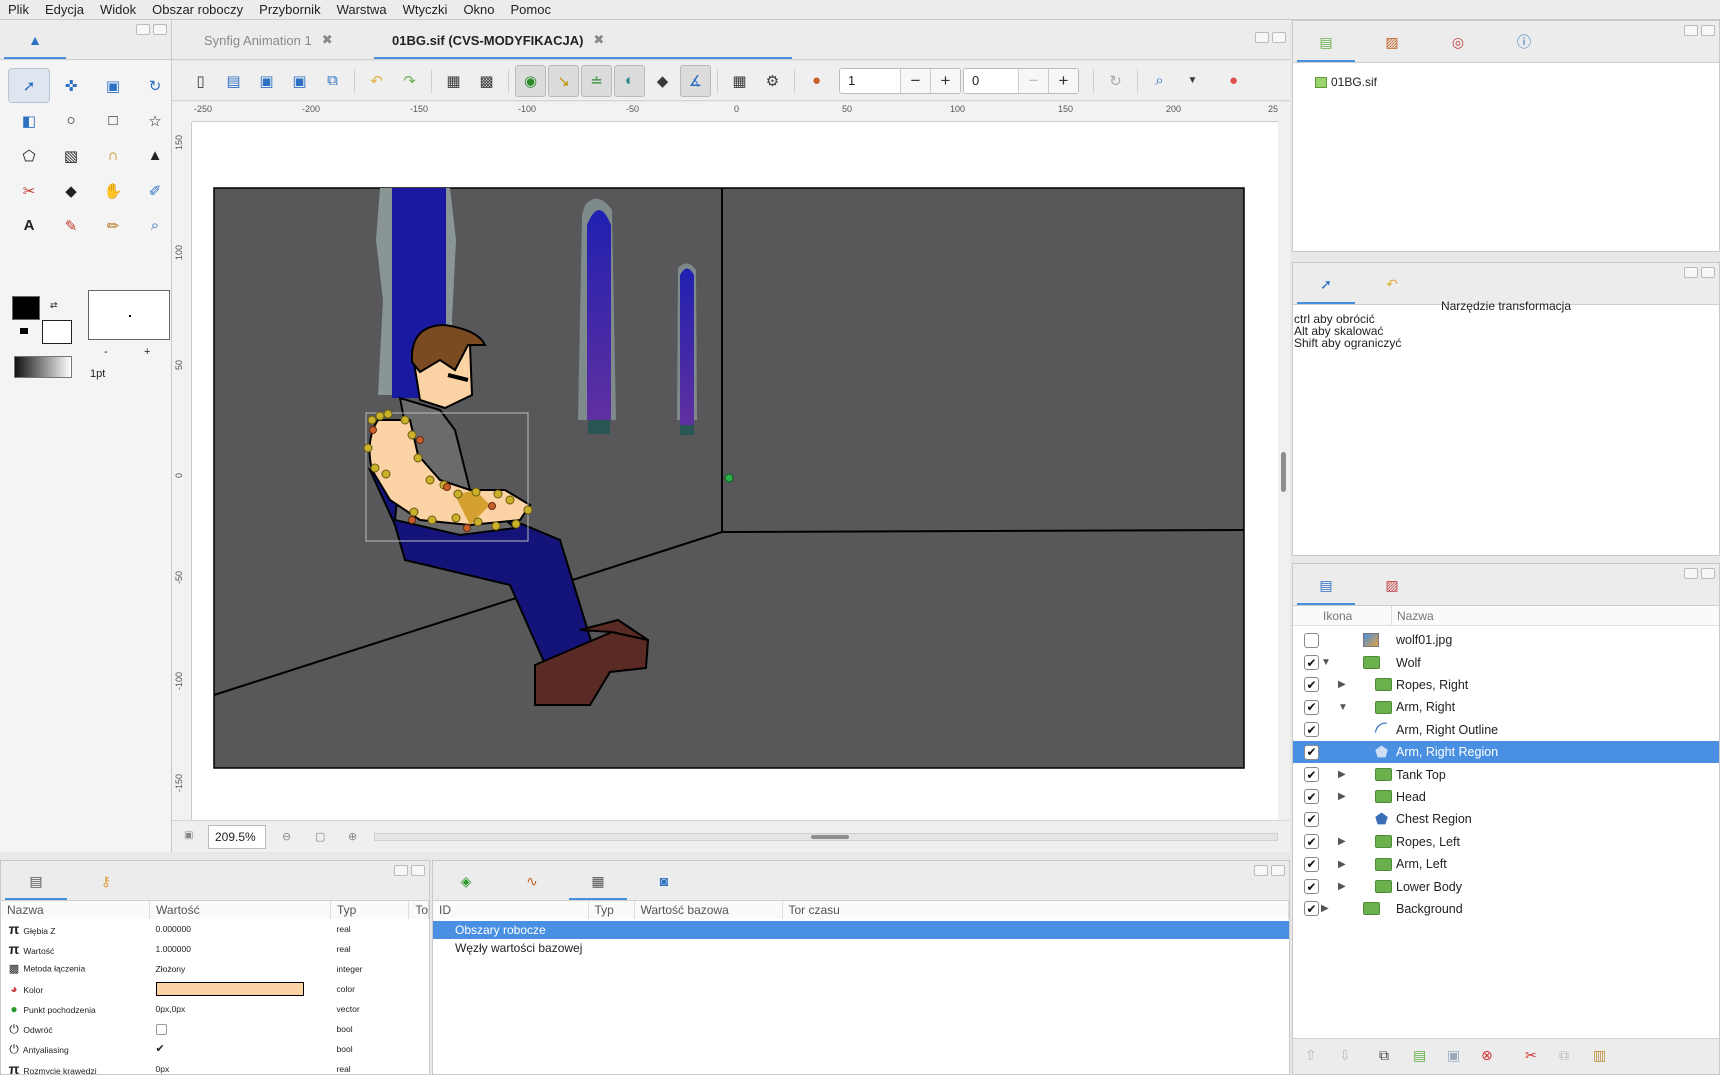 The width and height of the screenshot is (1720, 1075). I want to click on polygon-tool-icon: ⬠, so click(29, 155).